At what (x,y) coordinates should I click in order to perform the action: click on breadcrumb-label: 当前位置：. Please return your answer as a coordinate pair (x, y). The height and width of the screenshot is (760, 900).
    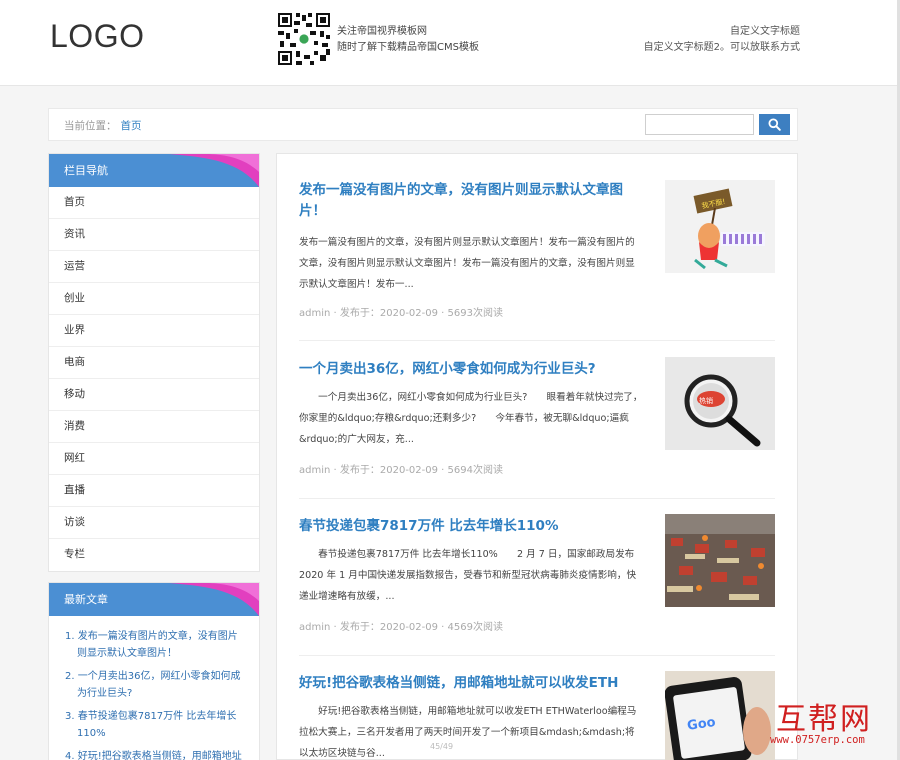
    Looking at the image, I should click on (90, 126).